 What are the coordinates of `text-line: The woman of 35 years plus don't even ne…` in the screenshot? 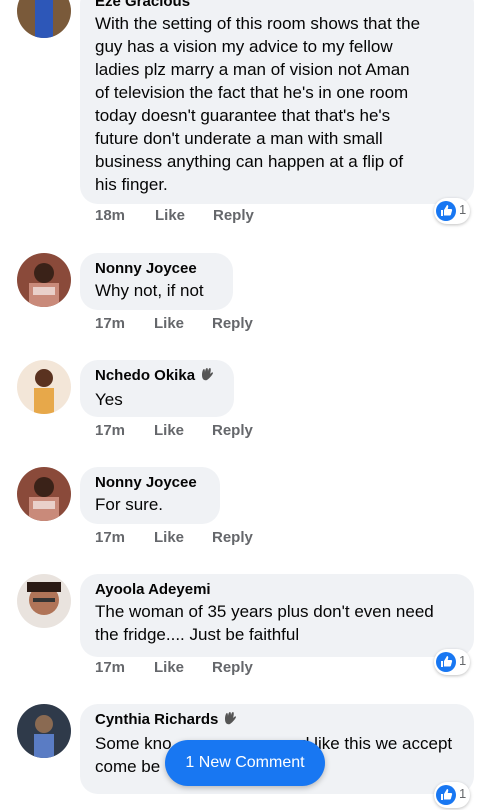 It's located at (264, 611).